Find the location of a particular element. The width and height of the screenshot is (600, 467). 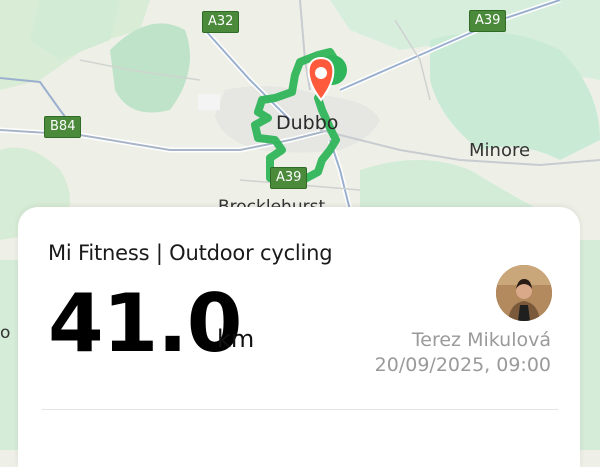

road-badge-a32: A32 is located at coordinates (221, 22).